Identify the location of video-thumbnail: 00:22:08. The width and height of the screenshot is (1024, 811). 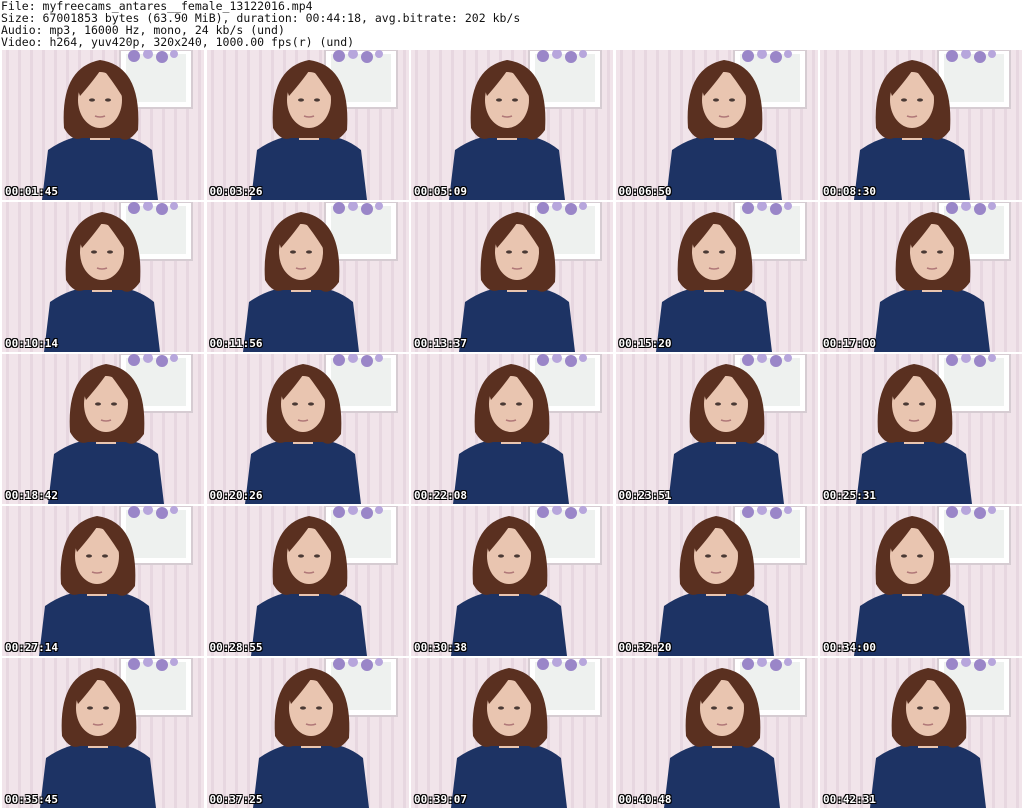
(512, 429).